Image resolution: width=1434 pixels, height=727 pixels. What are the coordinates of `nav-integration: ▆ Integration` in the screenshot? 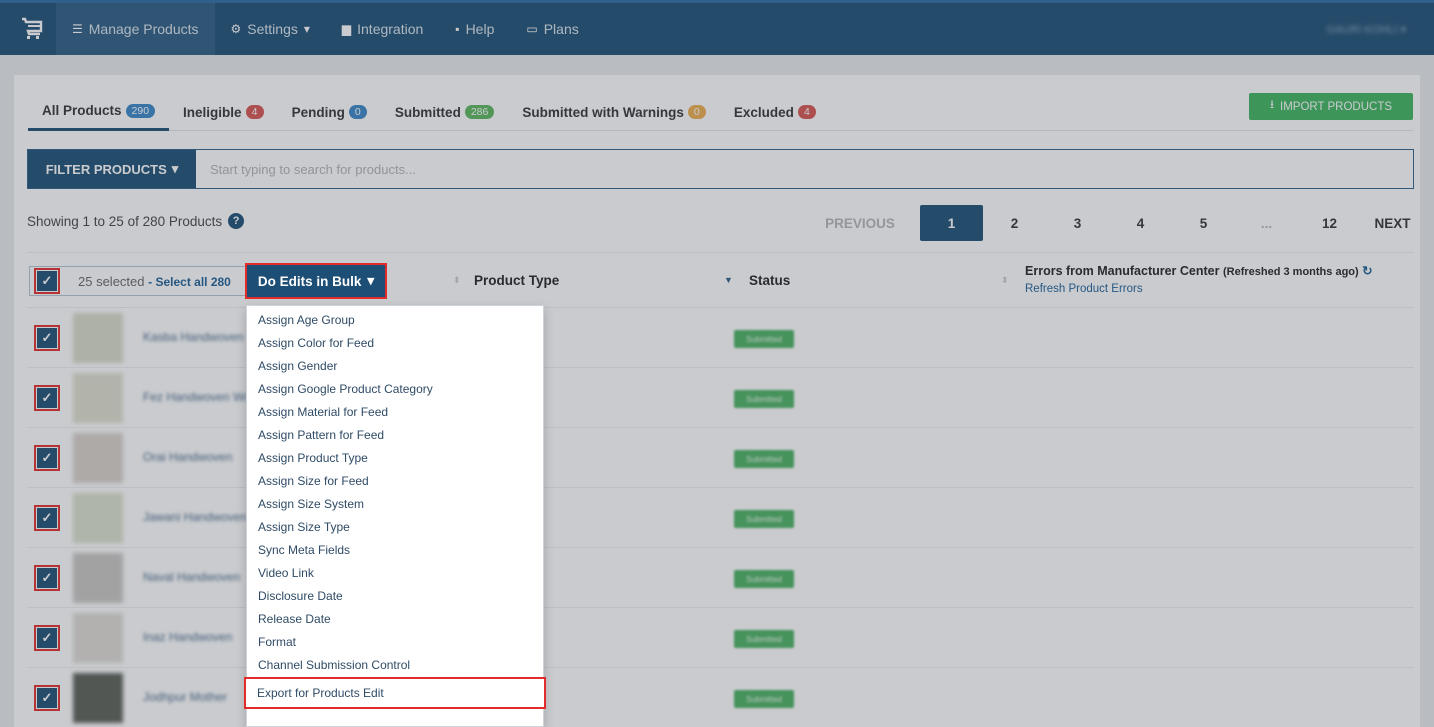 It's located at (382, 29).